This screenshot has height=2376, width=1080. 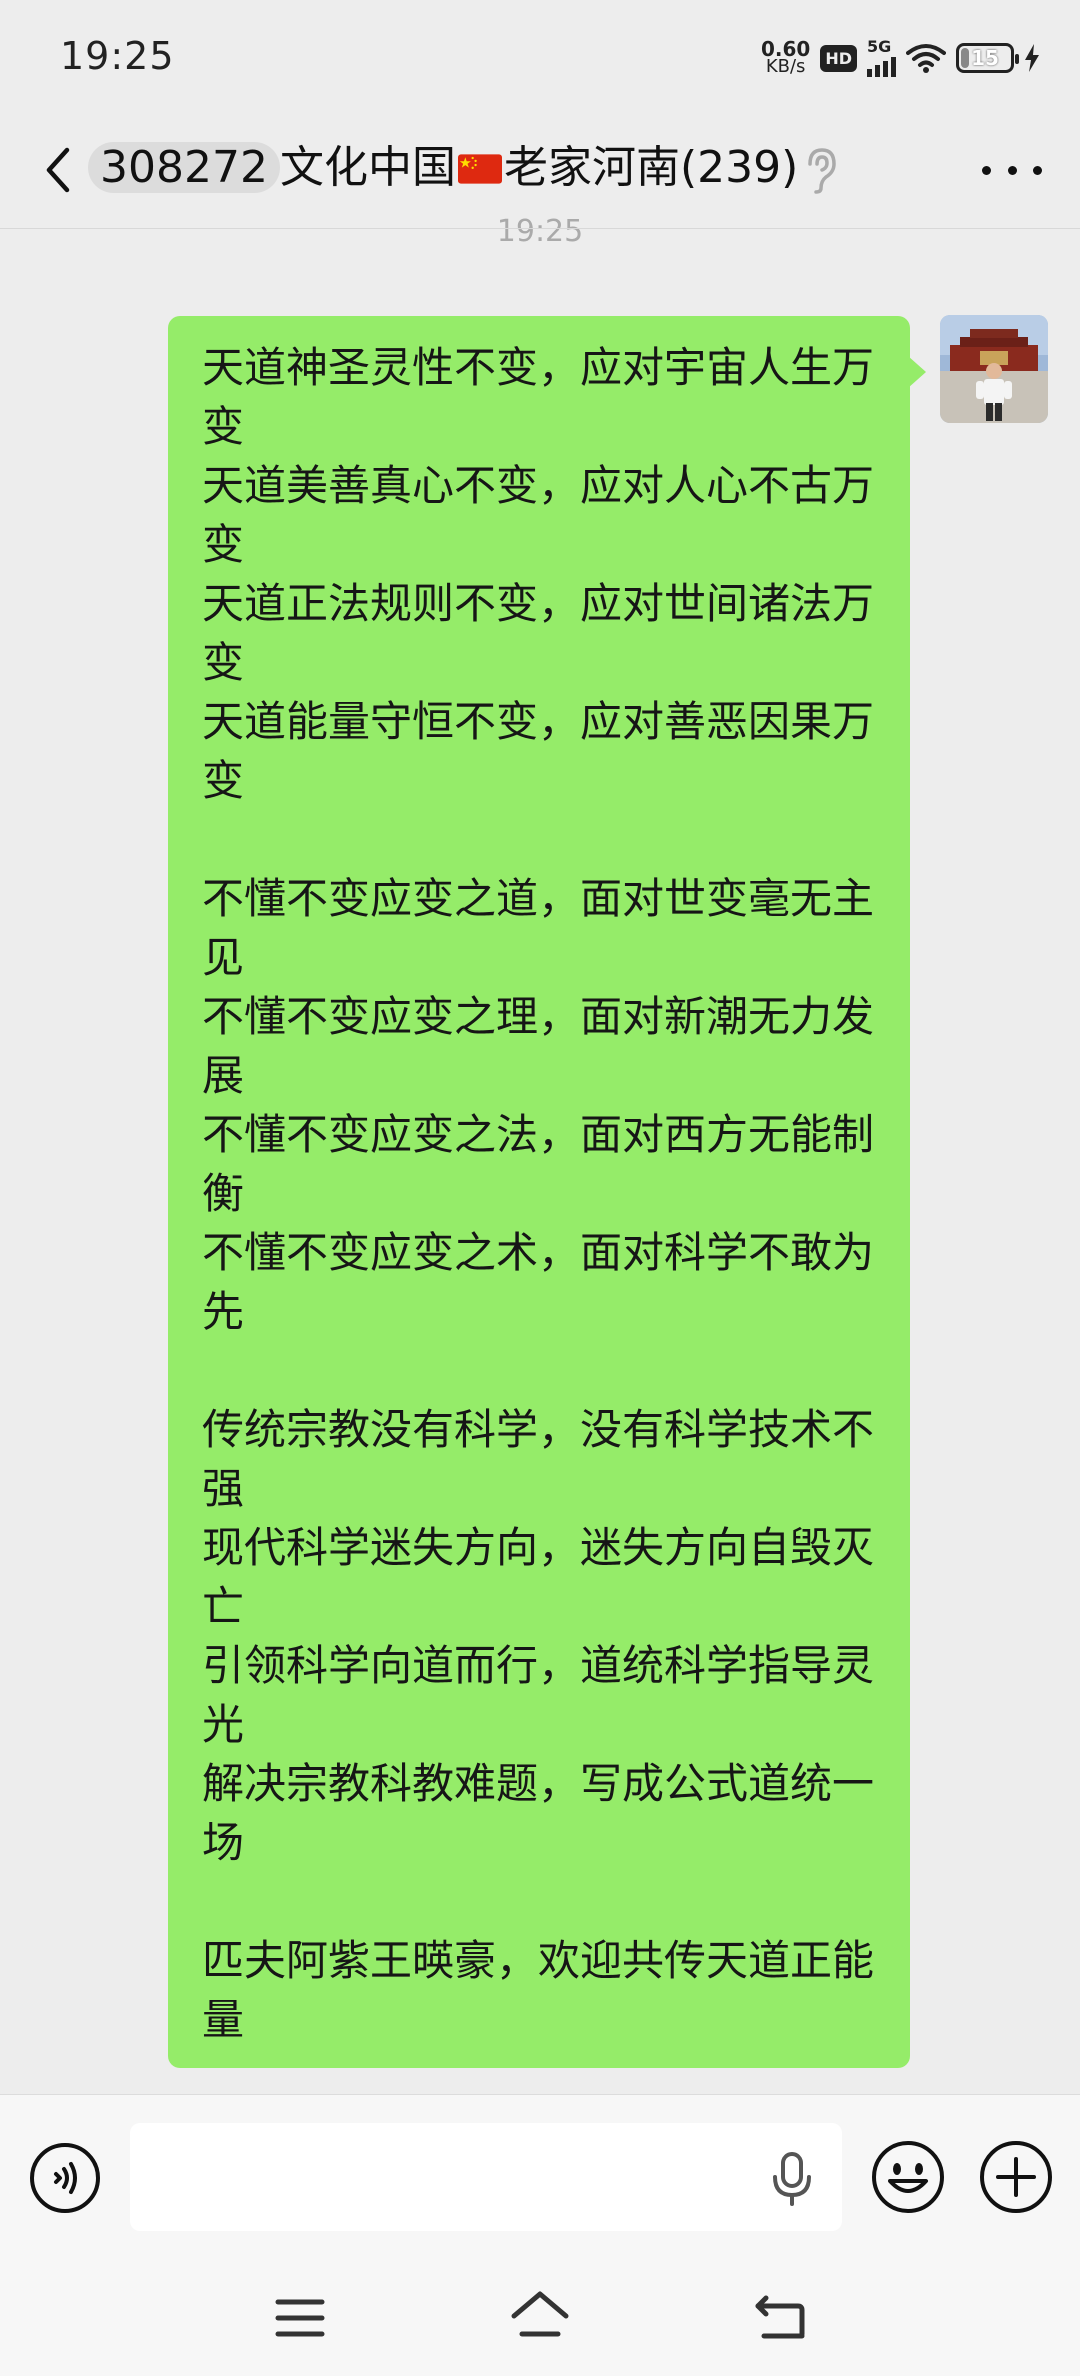 What do you see at coordinates (900, 58) in the screenshot?
I see `status-indicators: 0.60 KB/s HD 5G 15` at bounding box center [900, 58].